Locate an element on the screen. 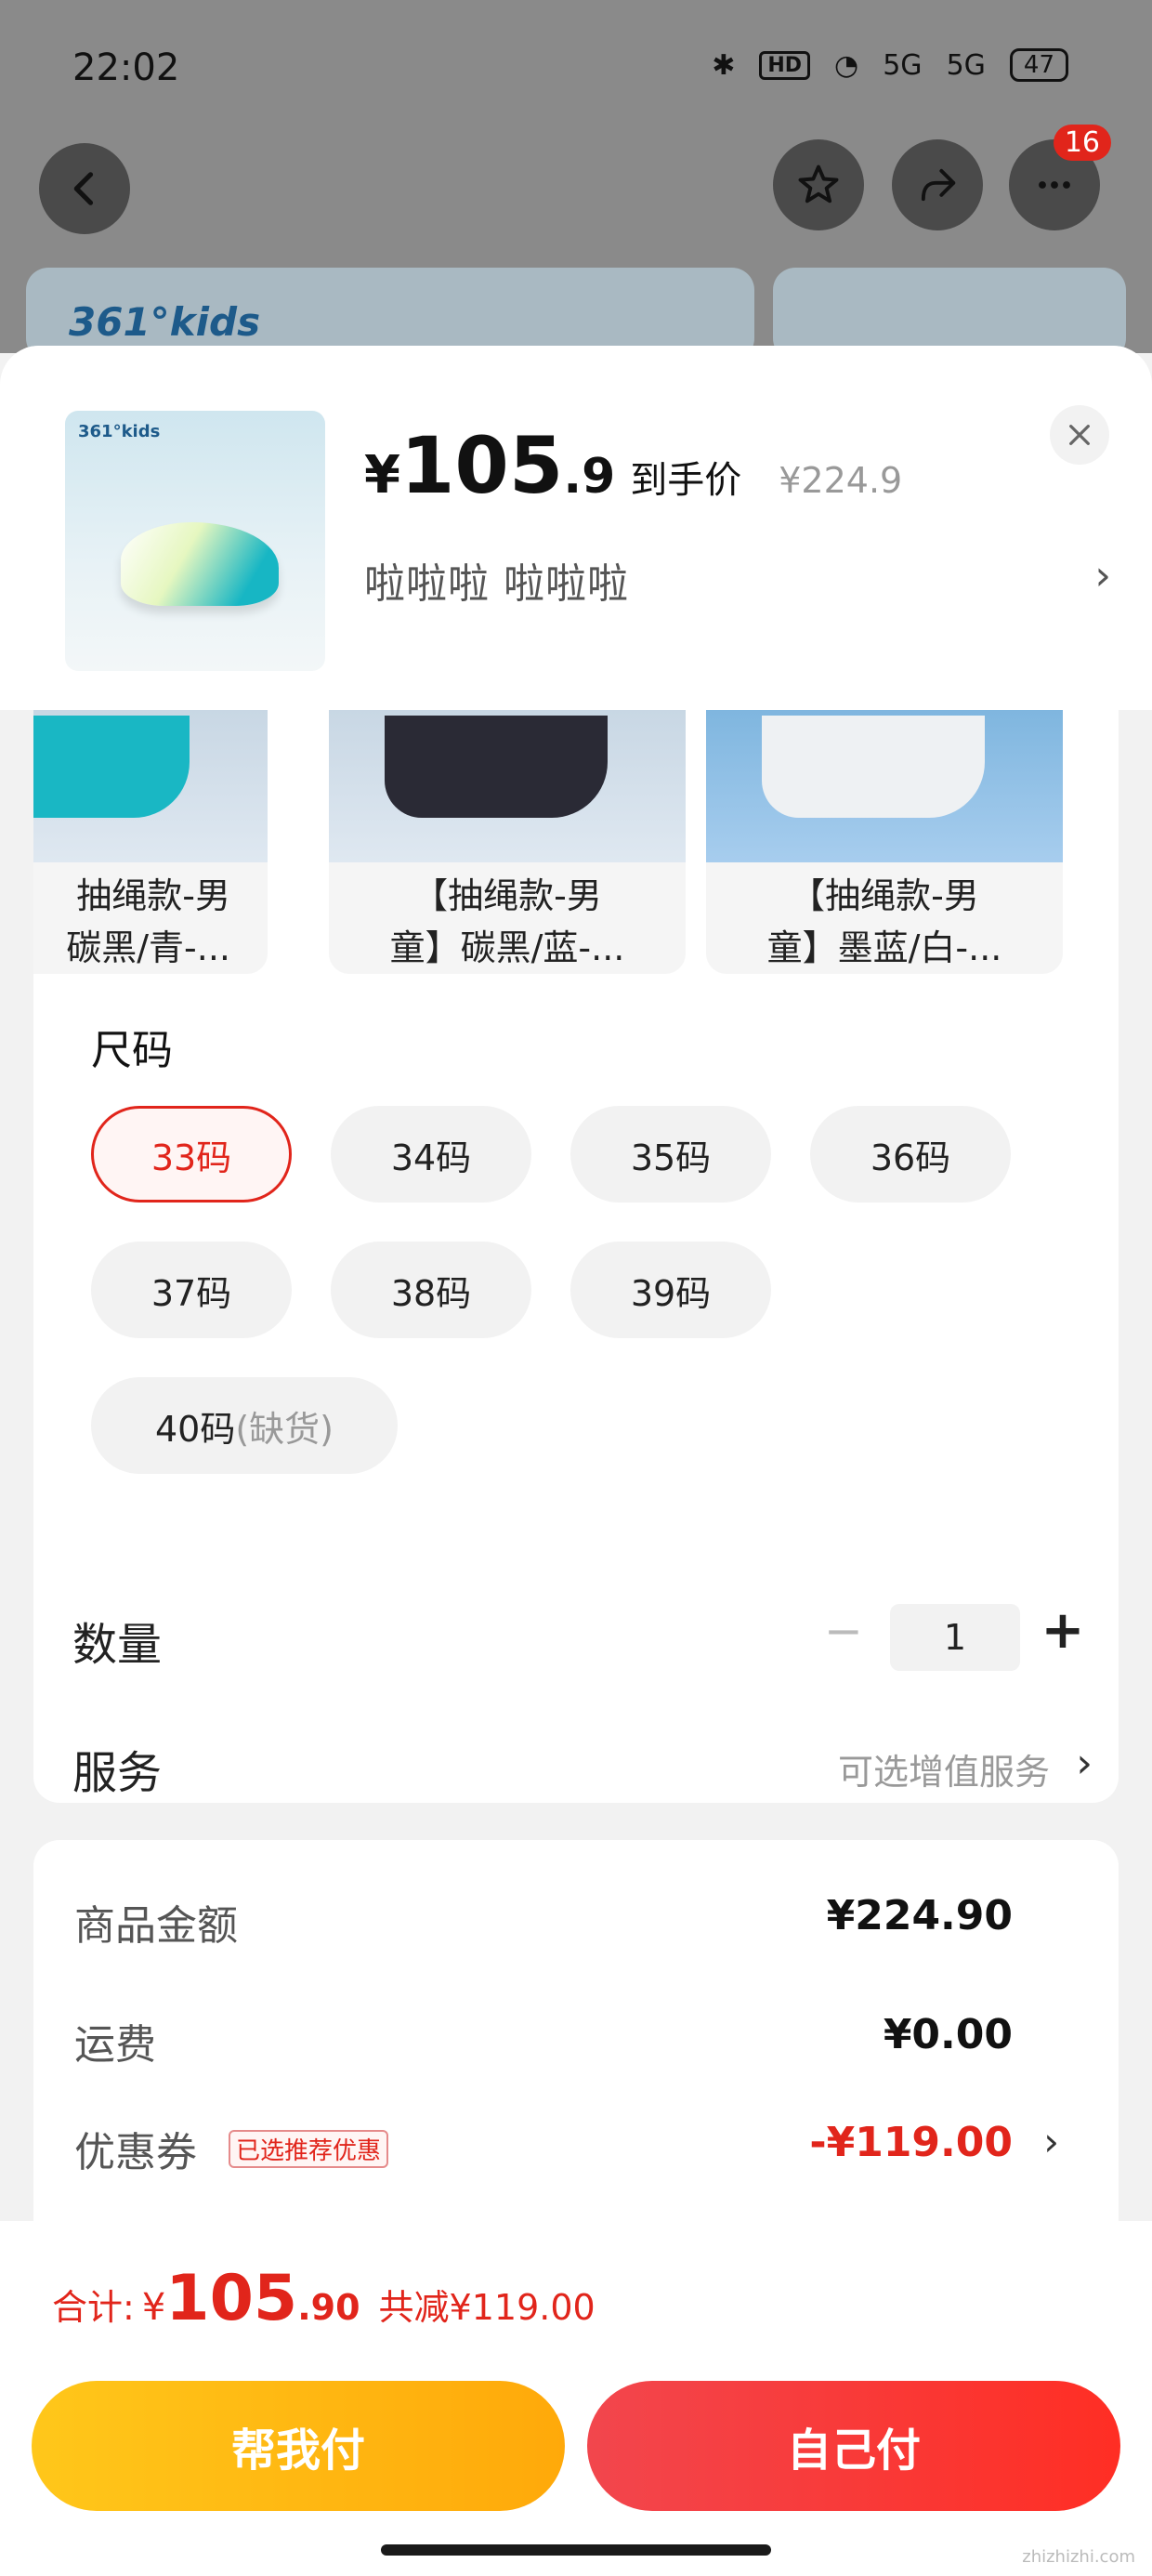 The image size is (1152, 2576). coupon-value: -¥119.00 is located at coordinates (911, 2142).